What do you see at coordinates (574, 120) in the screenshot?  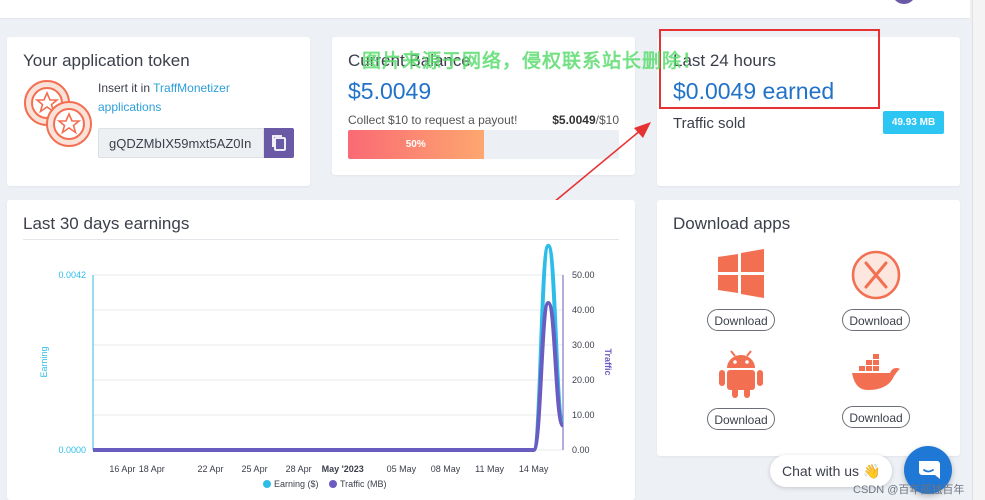 I see `payout-current: $5.0049` at bounding box center [574, 120].